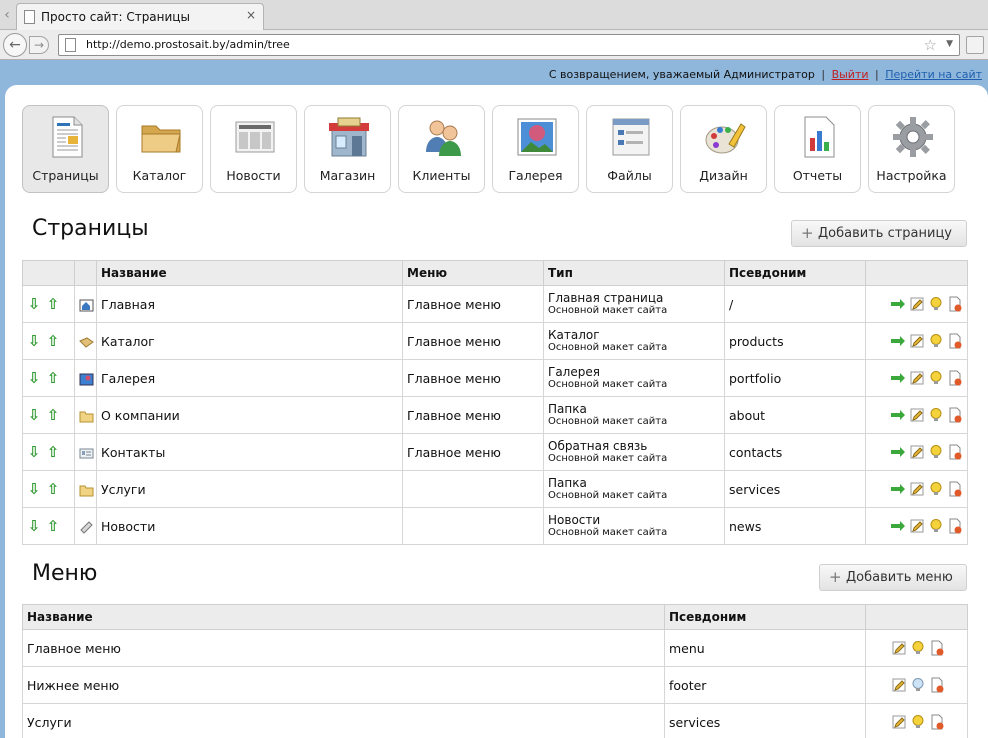  What do you see at coordinates (755, 452) in the screenshot?
I see `page-alias-link: contacts` at bounding box center [755, 452].